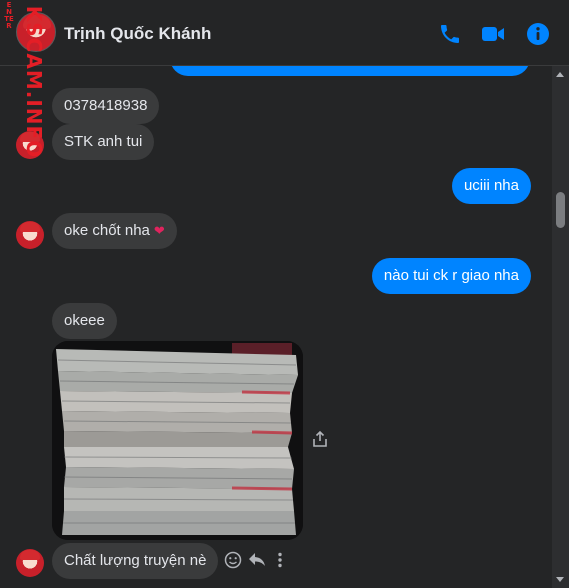  Describe the element at coordinates (135, 561) in the screenshot. I see `message-bubble-incoming: Chất lượng truyện nè` at that location.